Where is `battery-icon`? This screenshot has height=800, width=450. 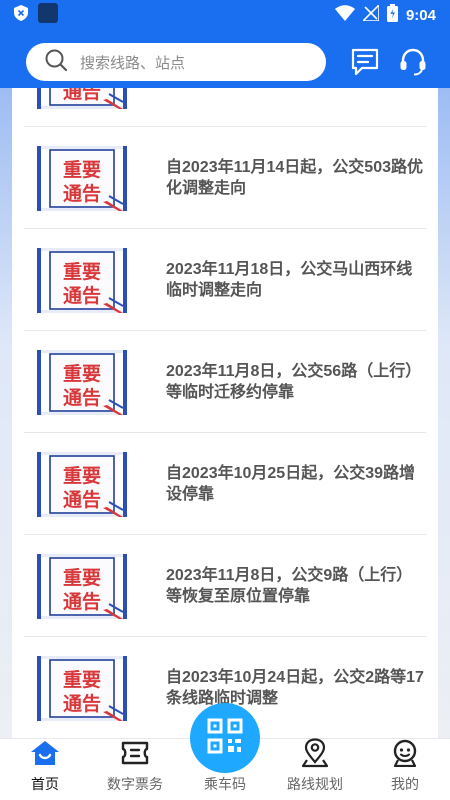 battery-icon is located at coordinates (392, 15).